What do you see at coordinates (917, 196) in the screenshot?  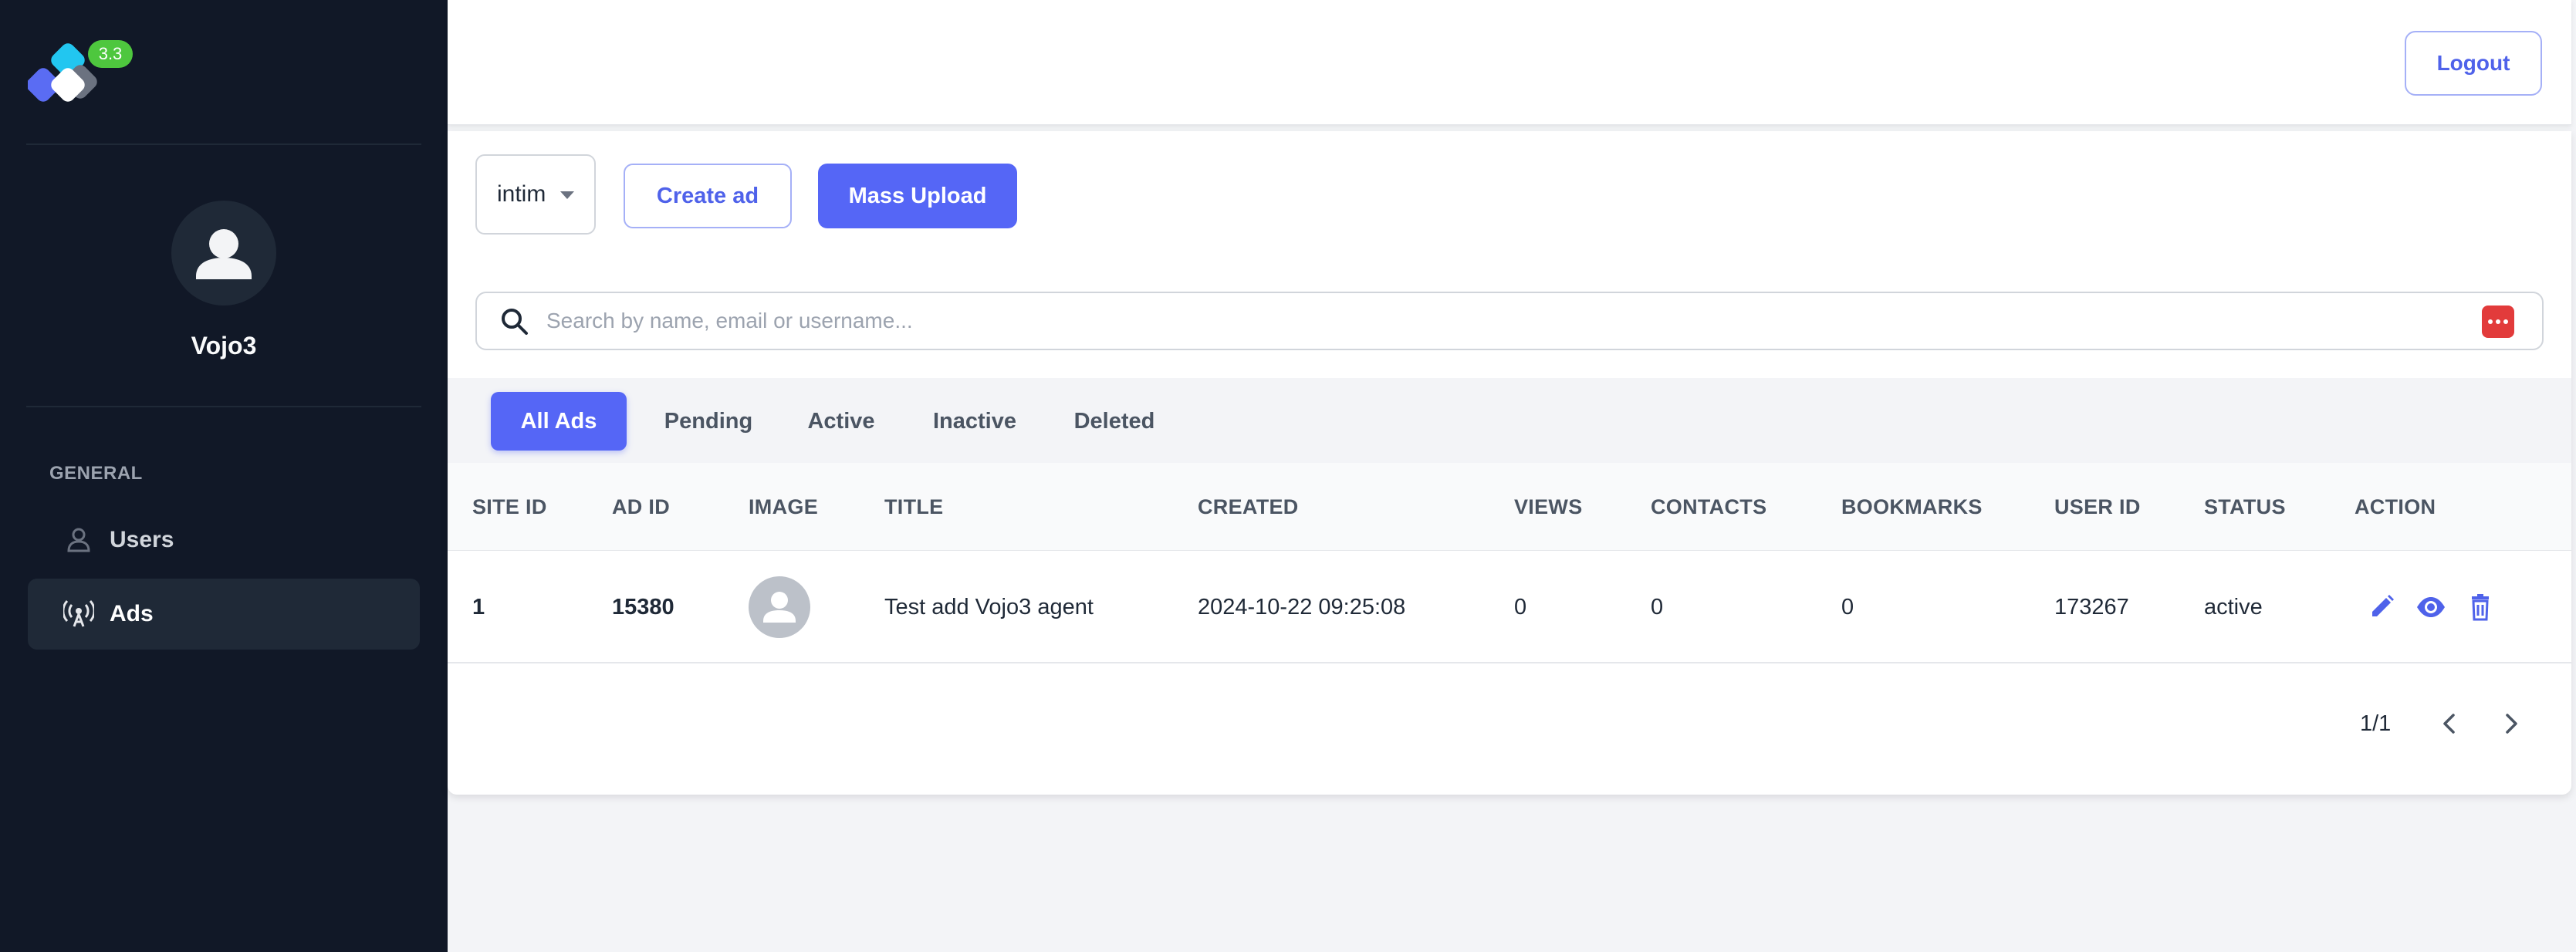 I see `mass-upload-button: Mass Upload` at bounding box center [917, 196].